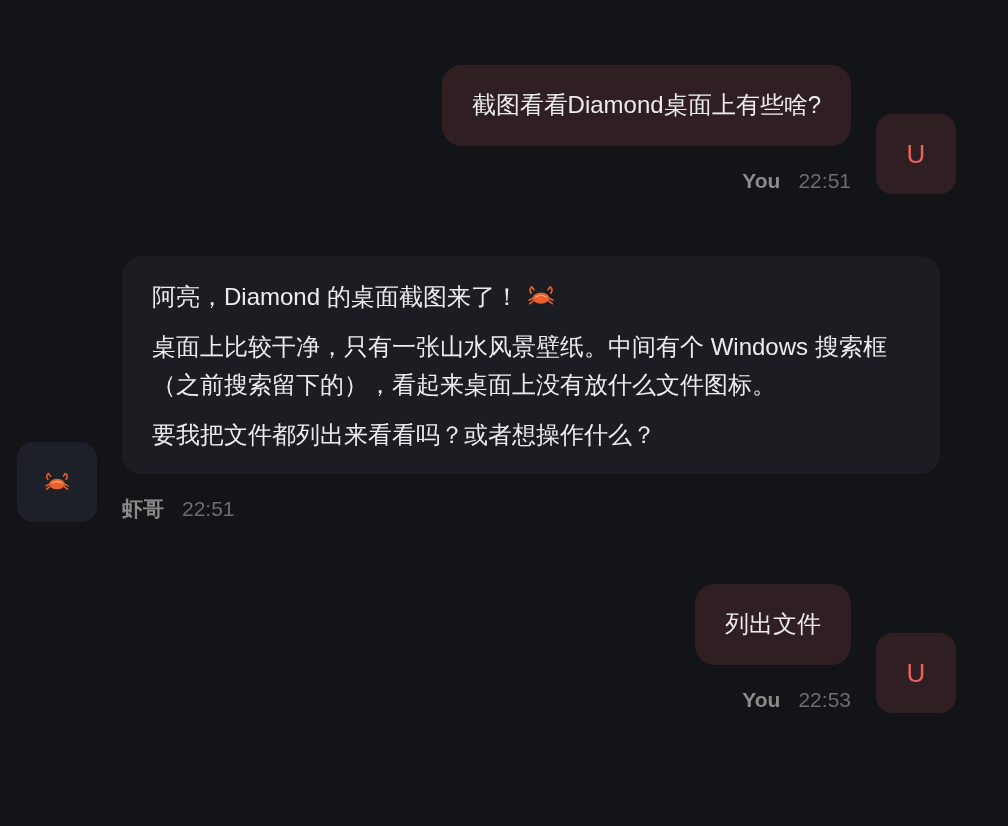 This screenshot has width=1008, height=826. I want to click on message-text: 列出文件, so click(773, 624).